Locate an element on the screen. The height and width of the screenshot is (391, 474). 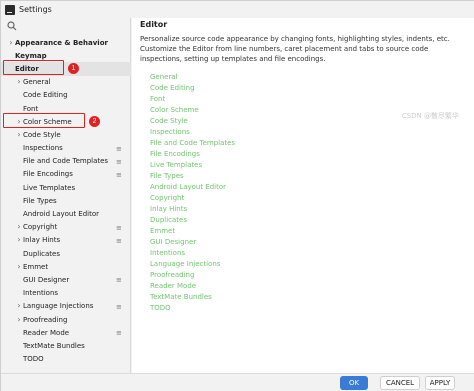
content-link-file-and-code-templates: File and Code Templates is located at coordinates (192, 143).